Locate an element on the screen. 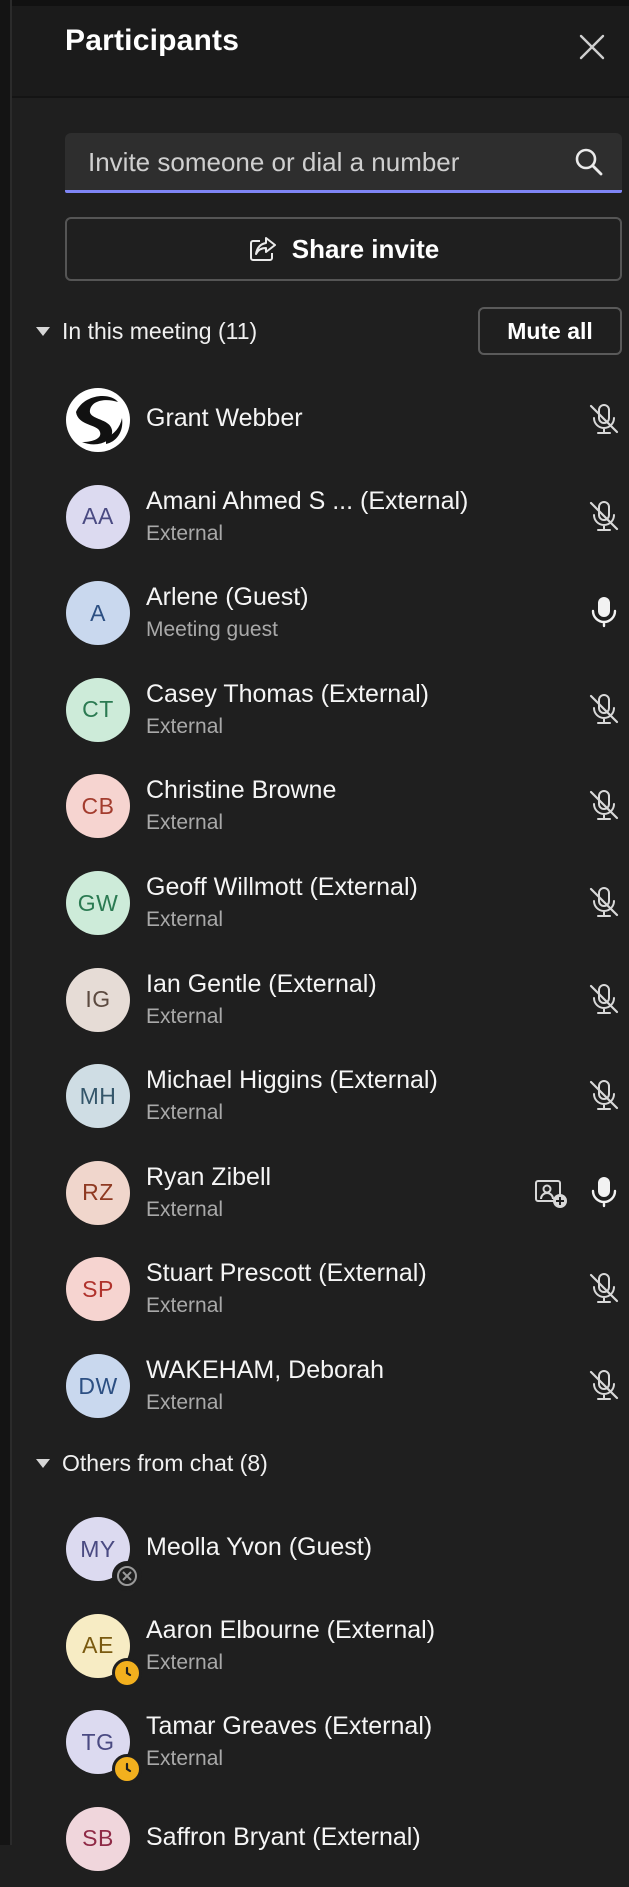 This screenshot has width=629, height=1887. avatar: AA is located at coordinates (98, 516).